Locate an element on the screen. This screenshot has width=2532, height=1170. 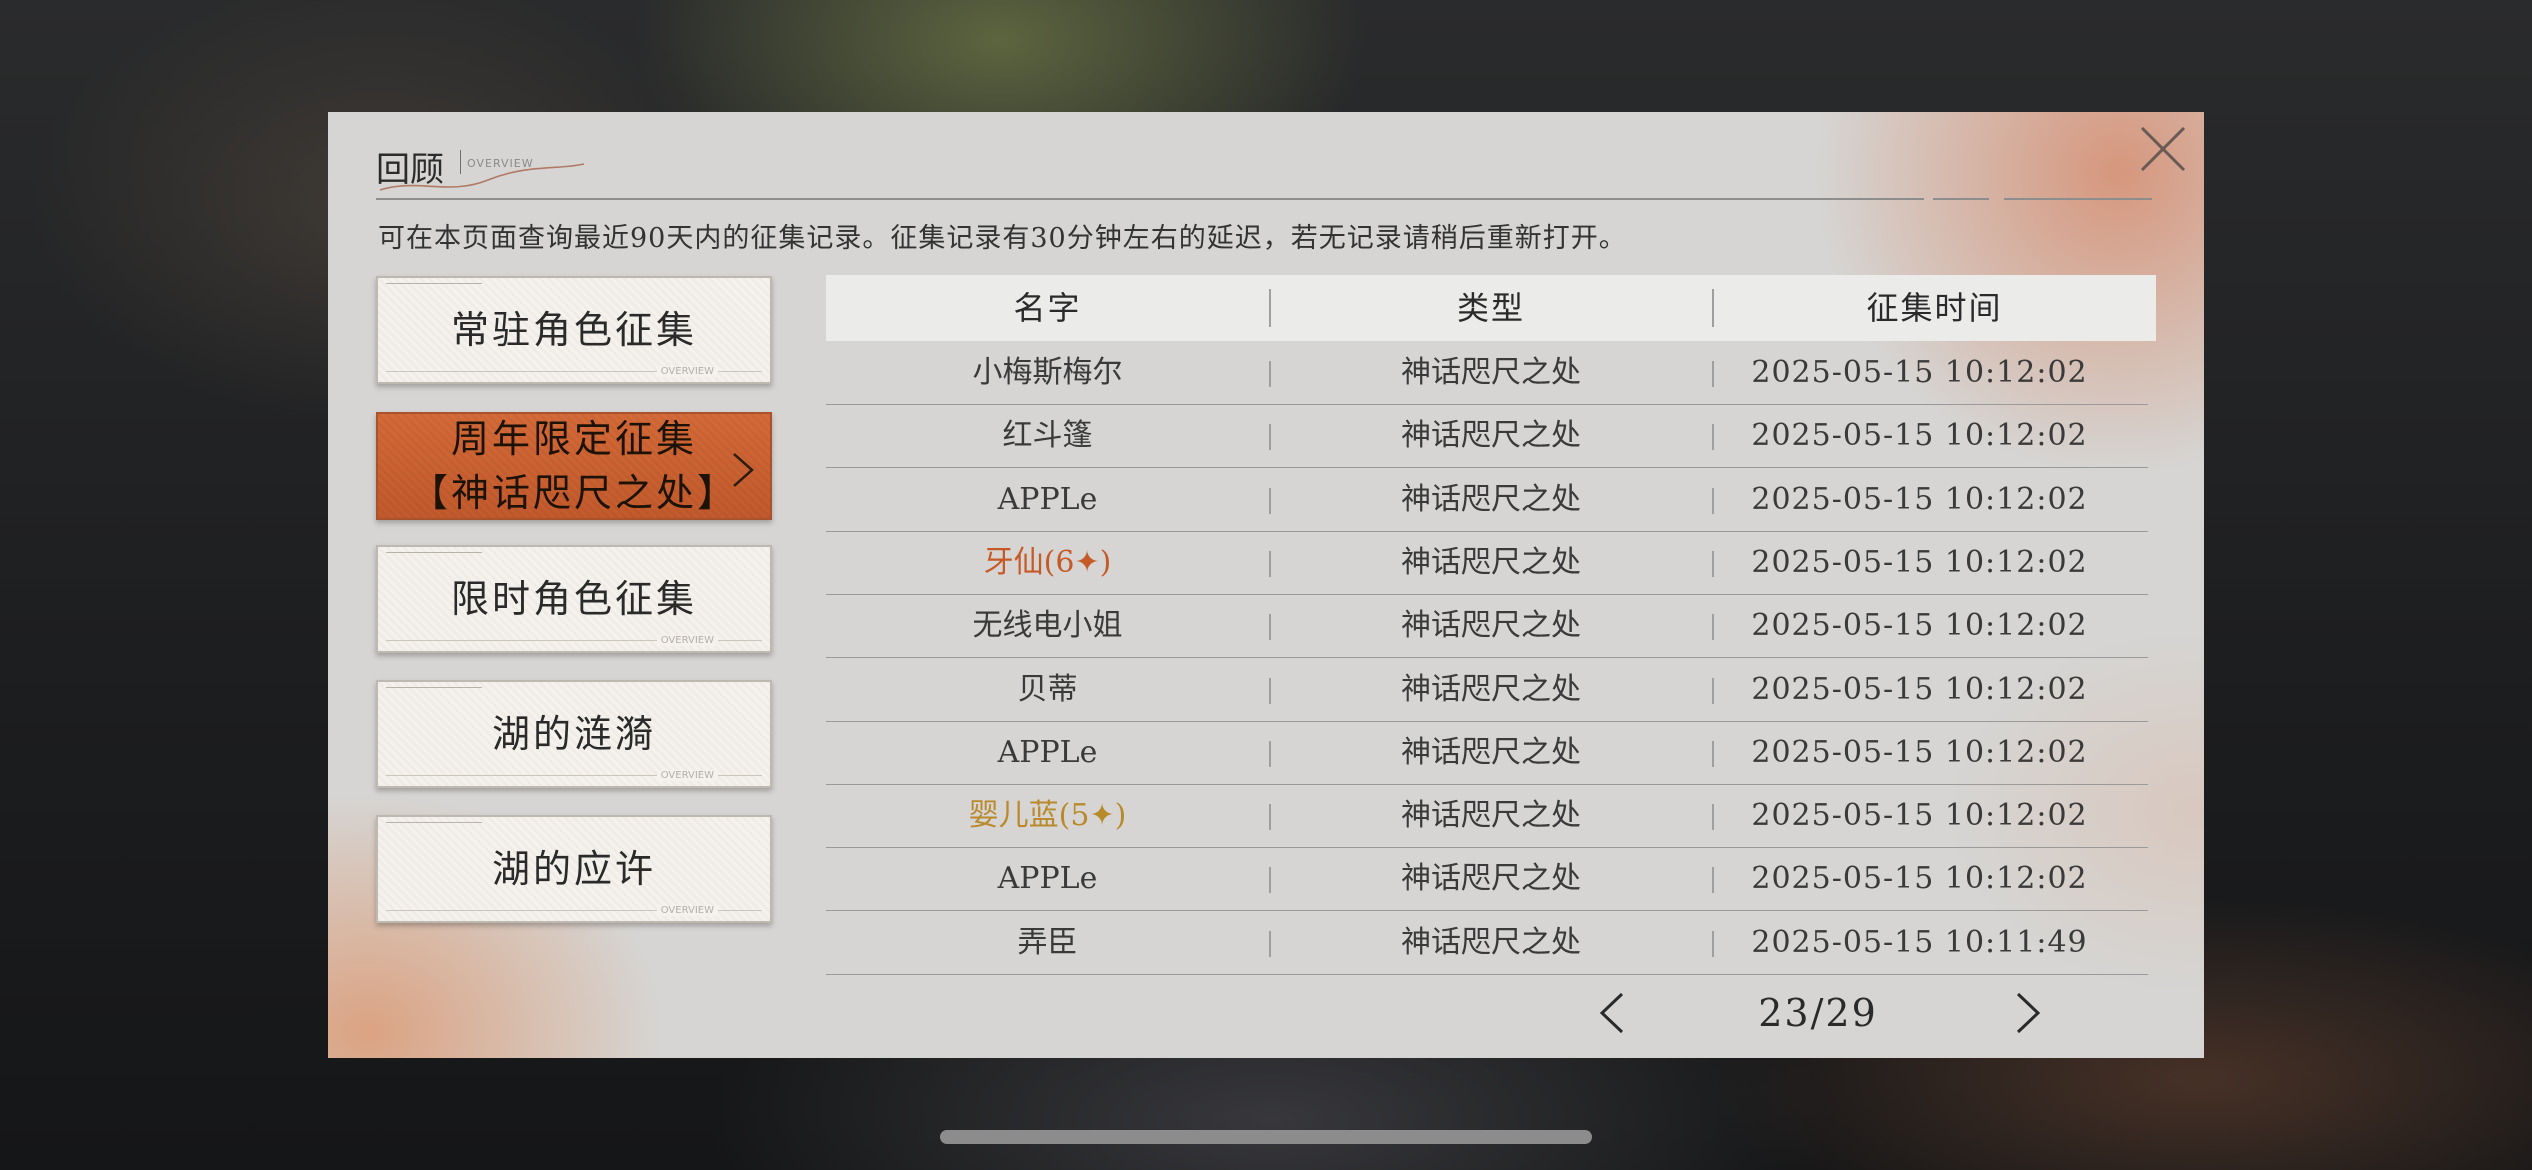
menu-item-lake-promise: 湖的应许 OVERVIEW is located at coordinates (574, 869).